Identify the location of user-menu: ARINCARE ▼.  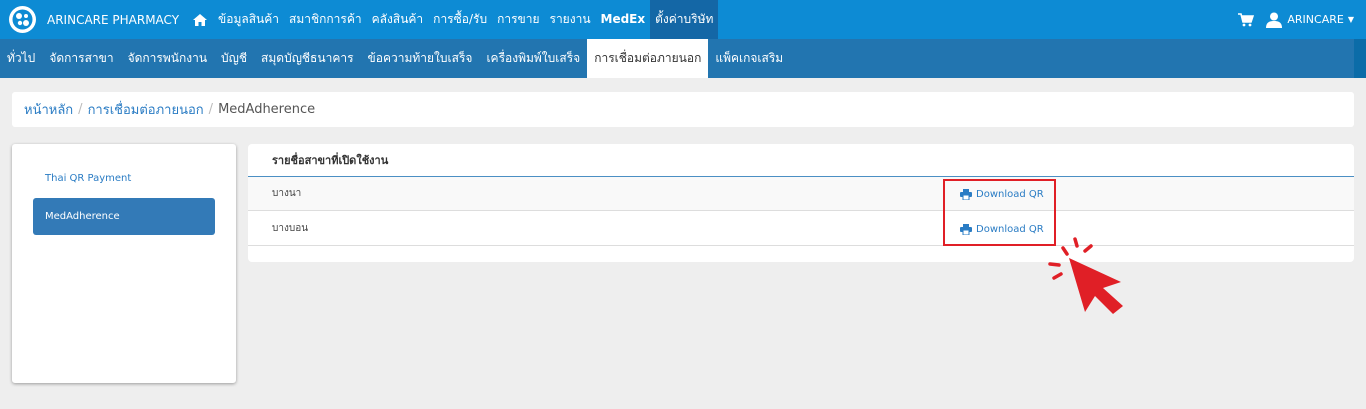
(1310, 20).